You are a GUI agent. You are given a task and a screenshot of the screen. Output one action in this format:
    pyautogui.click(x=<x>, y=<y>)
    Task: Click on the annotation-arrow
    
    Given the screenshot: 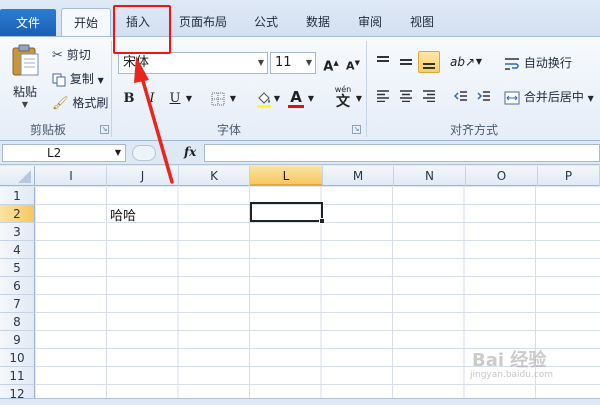 What is the action you would take?
    pyautogui.click(x=154, y=120)
    